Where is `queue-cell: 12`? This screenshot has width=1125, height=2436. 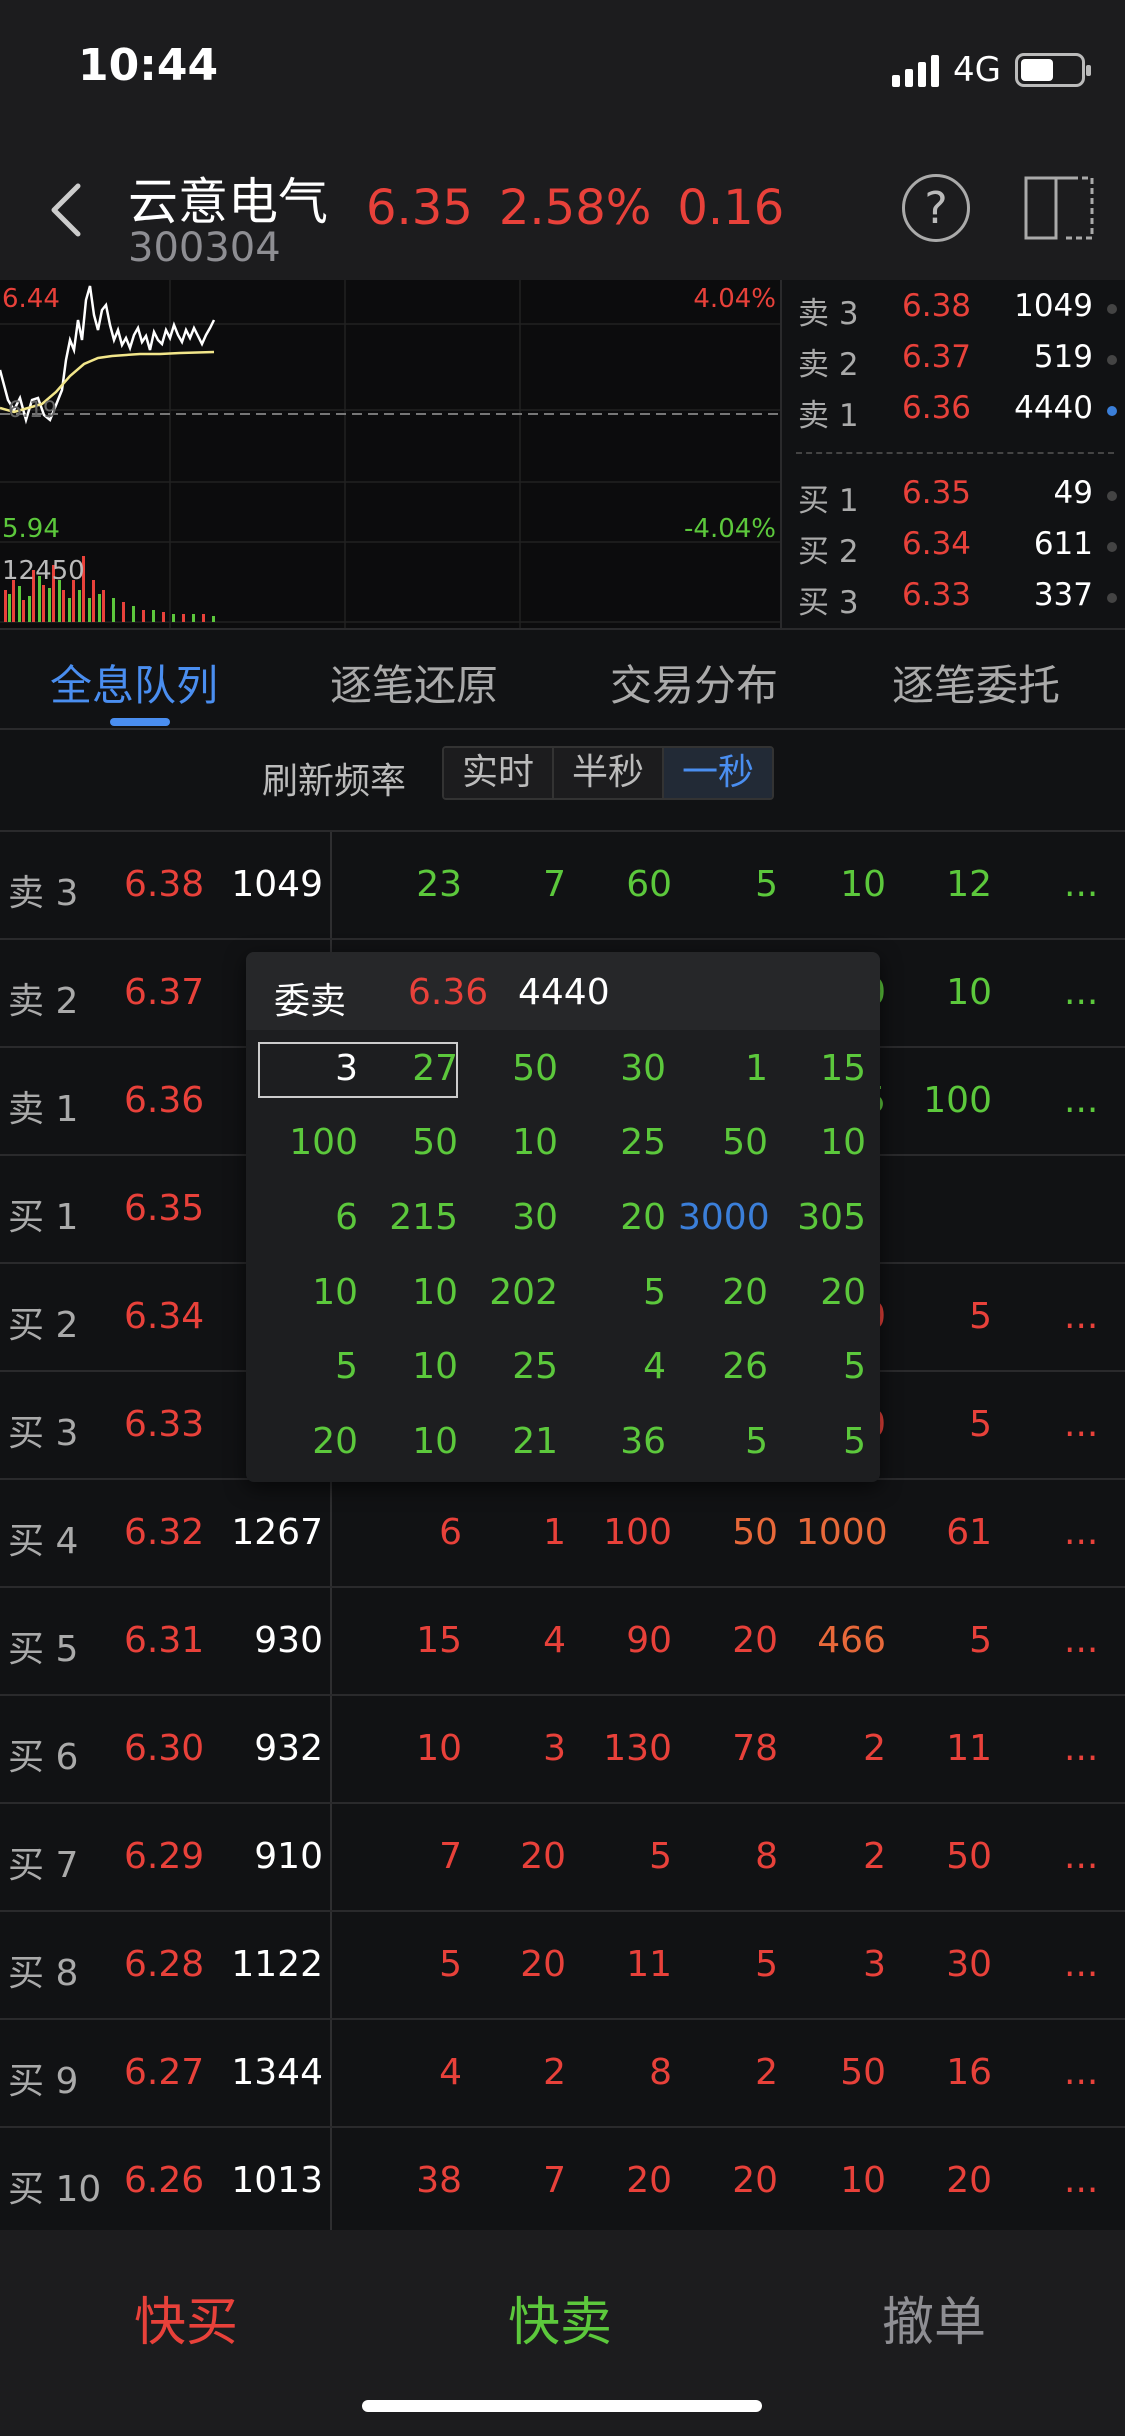
queue-cell: 12 is located at coordinates (969, 884).